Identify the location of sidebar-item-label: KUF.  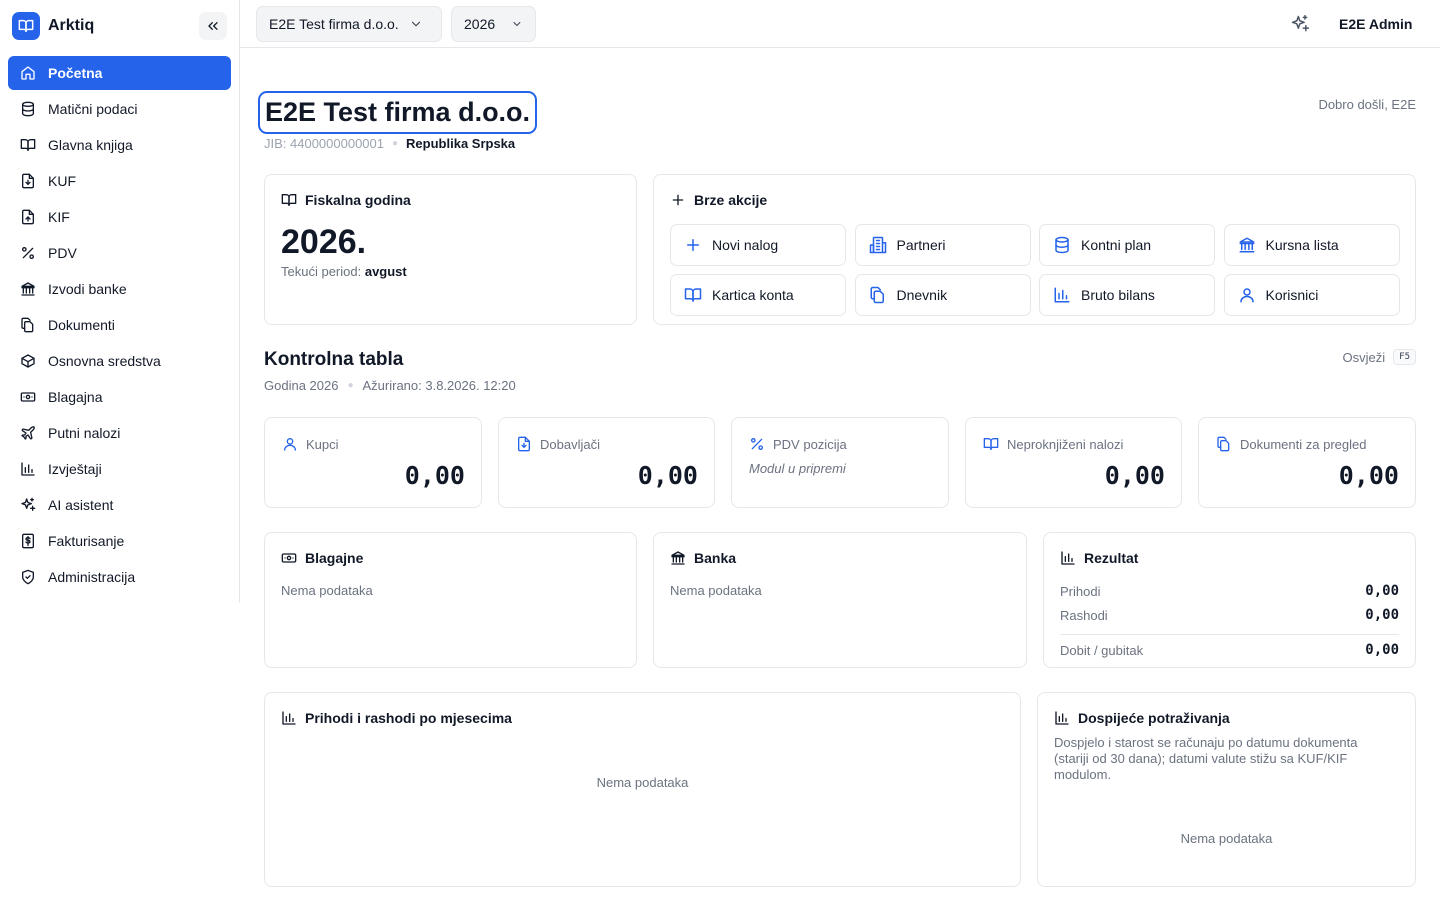
(62, 181).